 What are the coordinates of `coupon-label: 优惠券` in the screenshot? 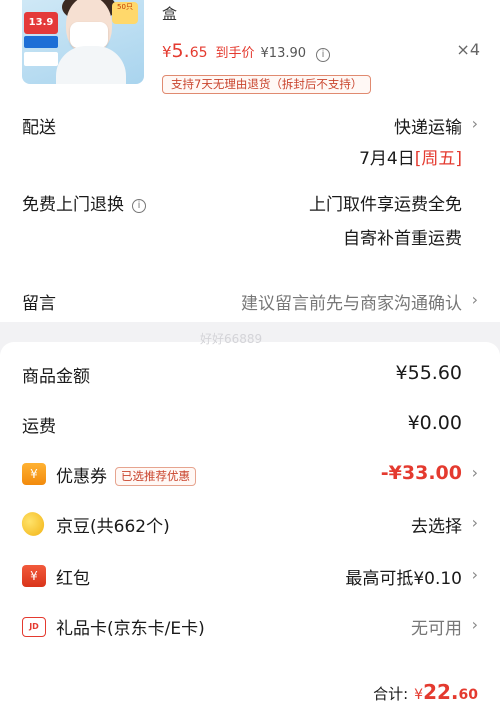 It's located at (81, 477).